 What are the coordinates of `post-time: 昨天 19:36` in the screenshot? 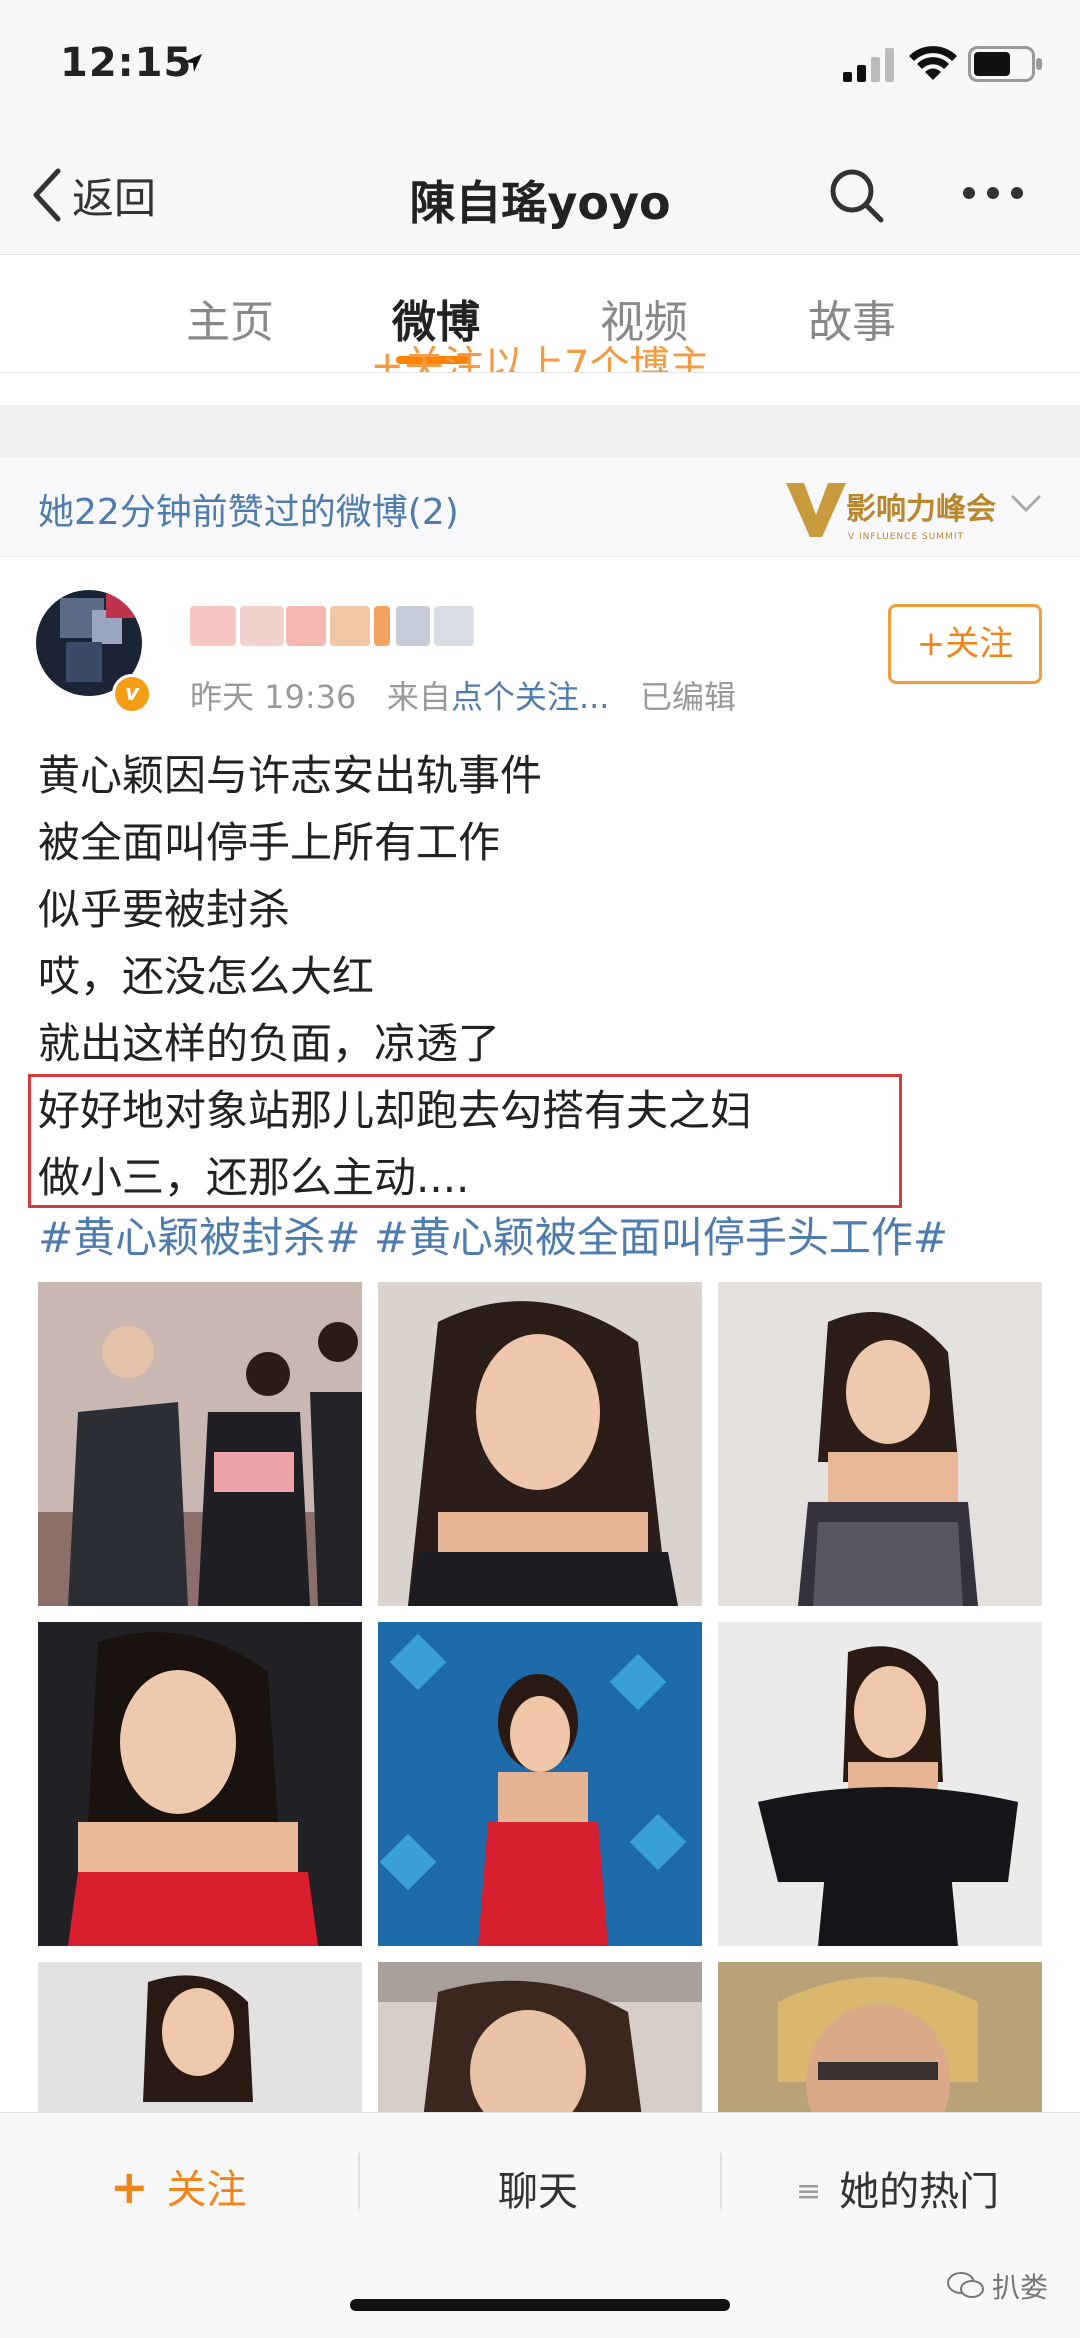 It's located at (273, 697).